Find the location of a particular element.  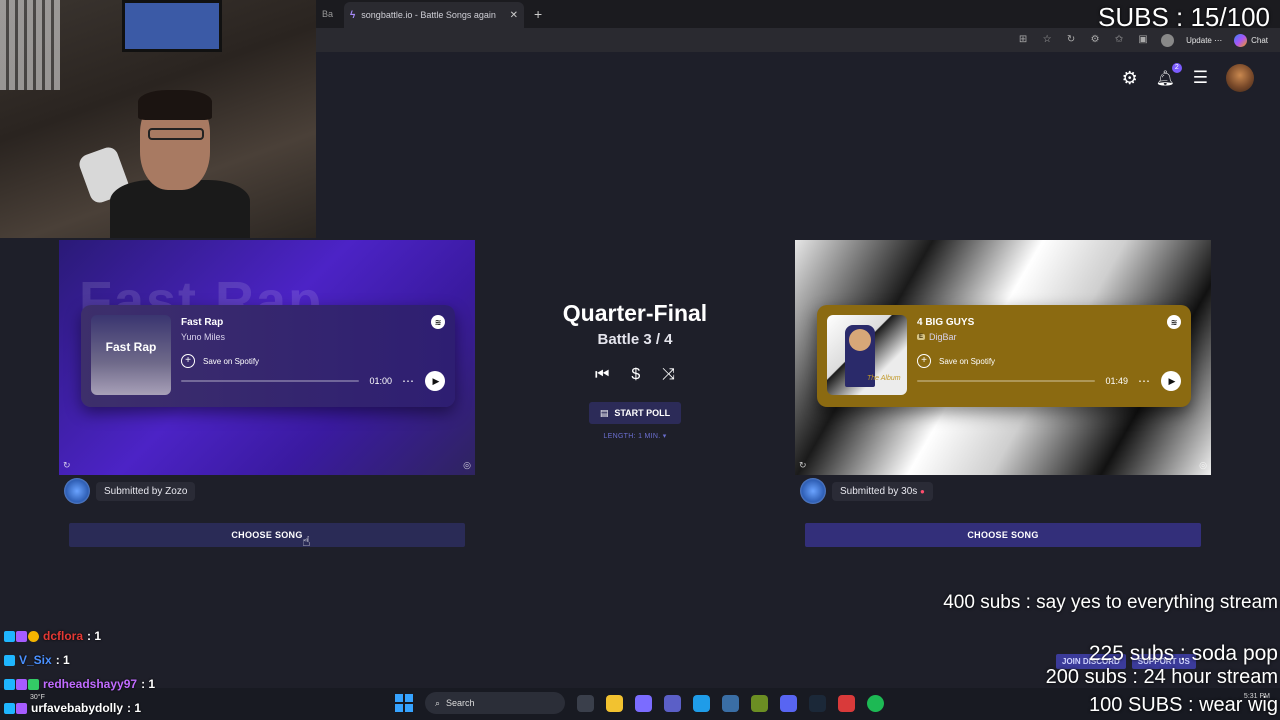

tab-partial-title: Ba is located at coordinates (328, 14).